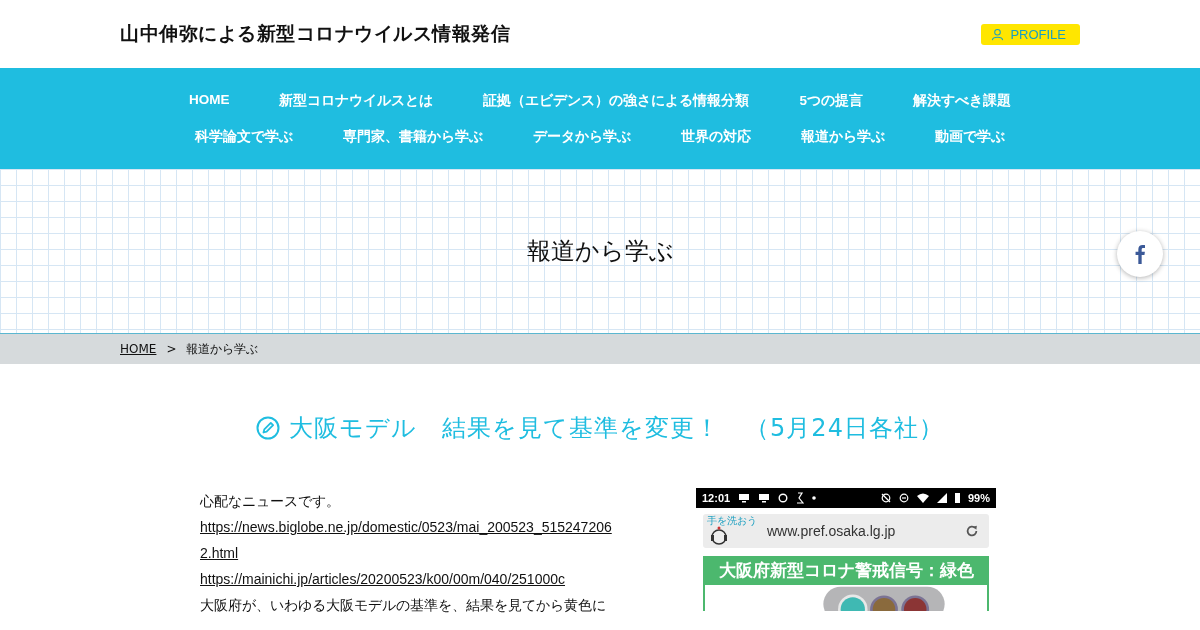  Describe the element at coordinates (903, 498) in the screenshot. I see `do-not-disturb-icon` at that location.